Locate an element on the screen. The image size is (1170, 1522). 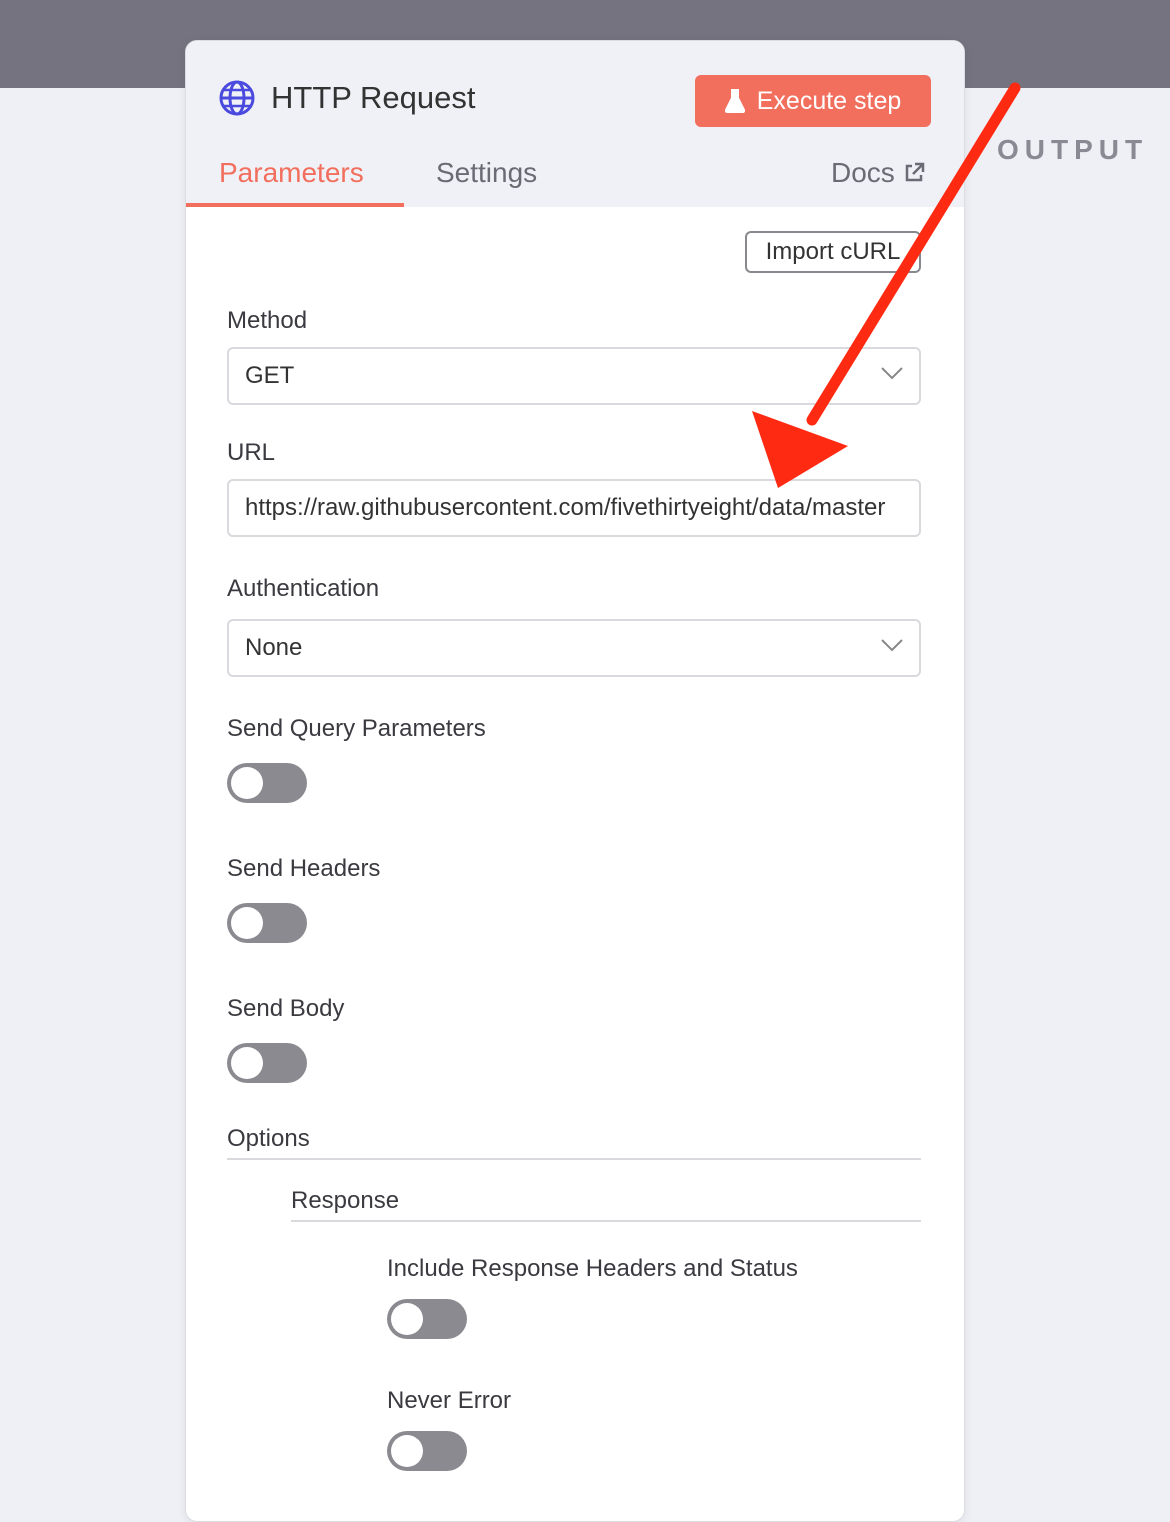
authentication-select: None is located at coordinates (574, 648).